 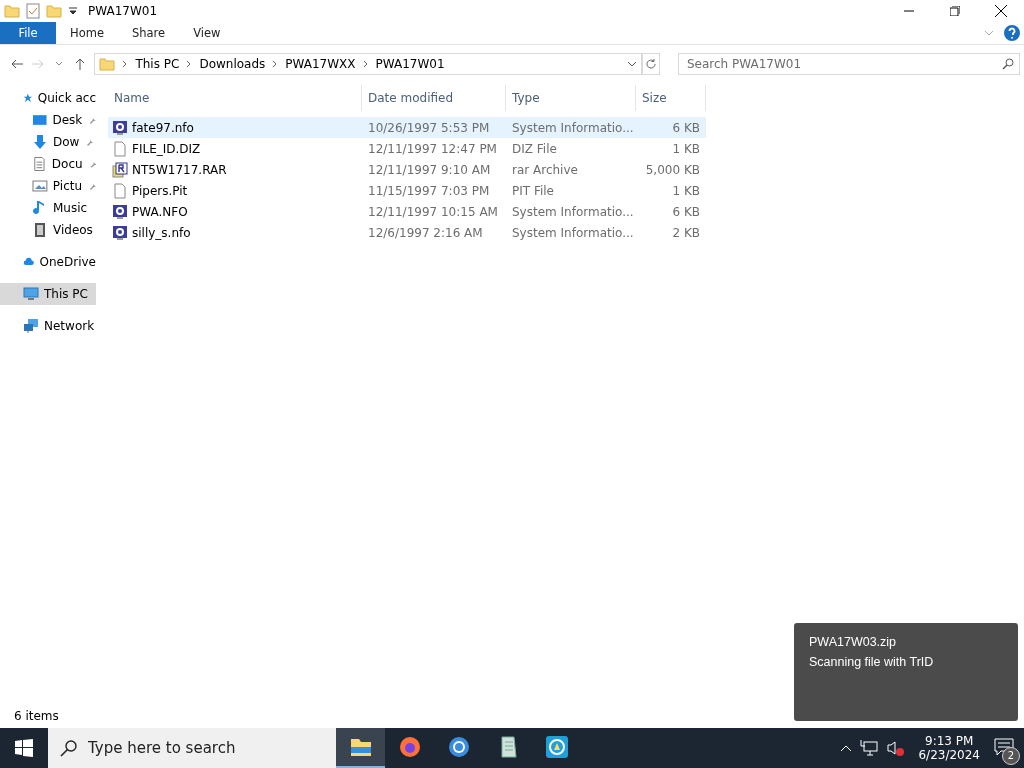 I want to click on file-name: silly_s.nfo, so click(x=162, y=232).